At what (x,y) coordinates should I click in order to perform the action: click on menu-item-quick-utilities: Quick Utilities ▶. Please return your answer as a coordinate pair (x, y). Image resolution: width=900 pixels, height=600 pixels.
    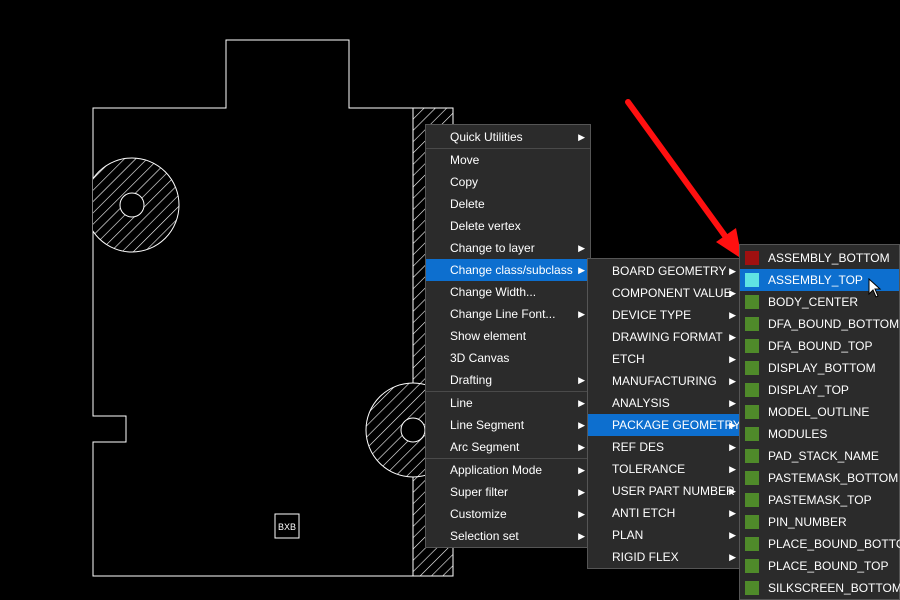
    Looking at the image, I should click on (508, 137).